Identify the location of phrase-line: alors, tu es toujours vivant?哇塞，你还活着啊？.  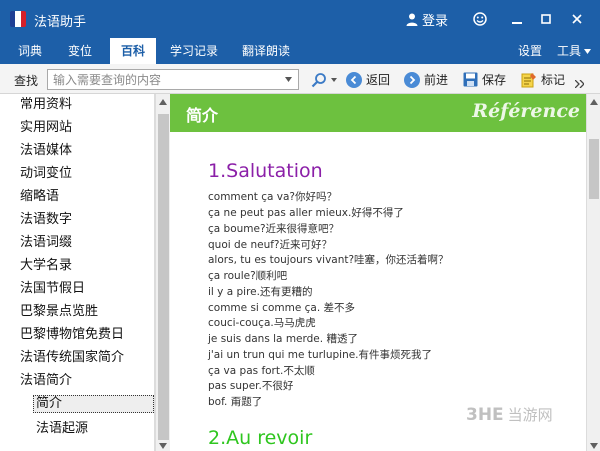
(328, 260).